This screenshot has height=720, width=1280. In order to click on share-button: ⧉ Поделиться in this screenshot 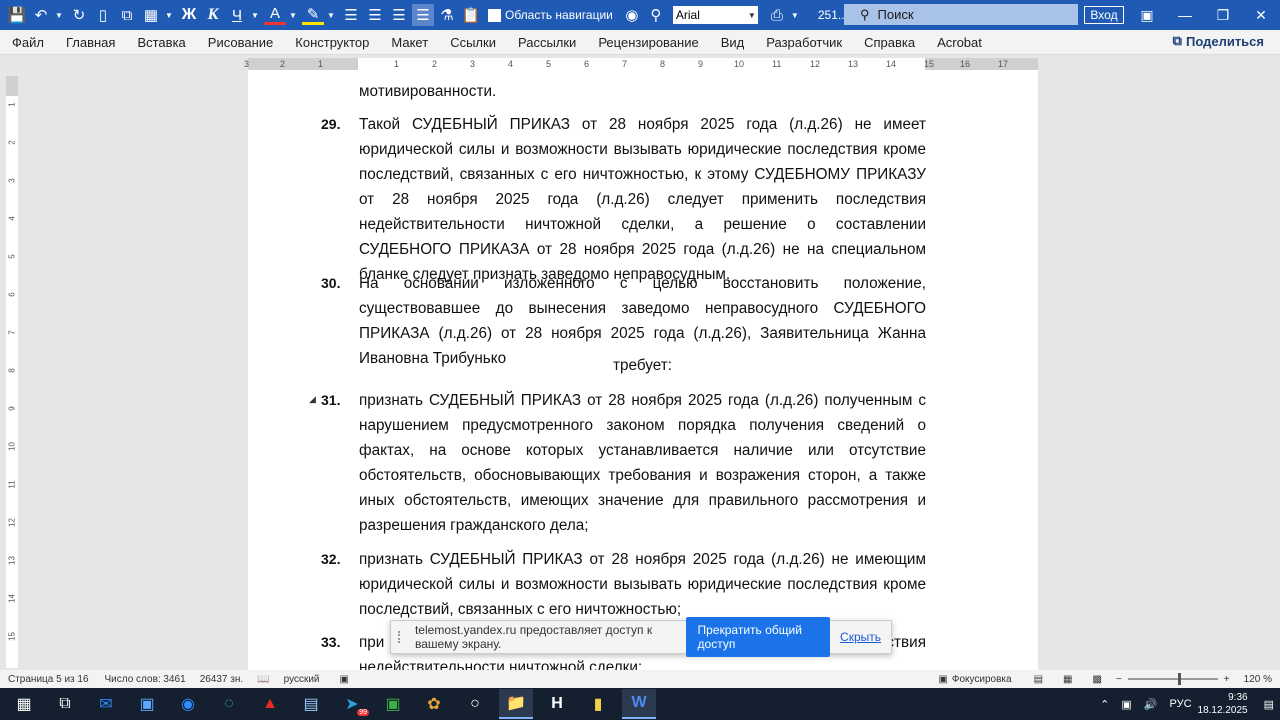, I will do `click(1218, 41)`.